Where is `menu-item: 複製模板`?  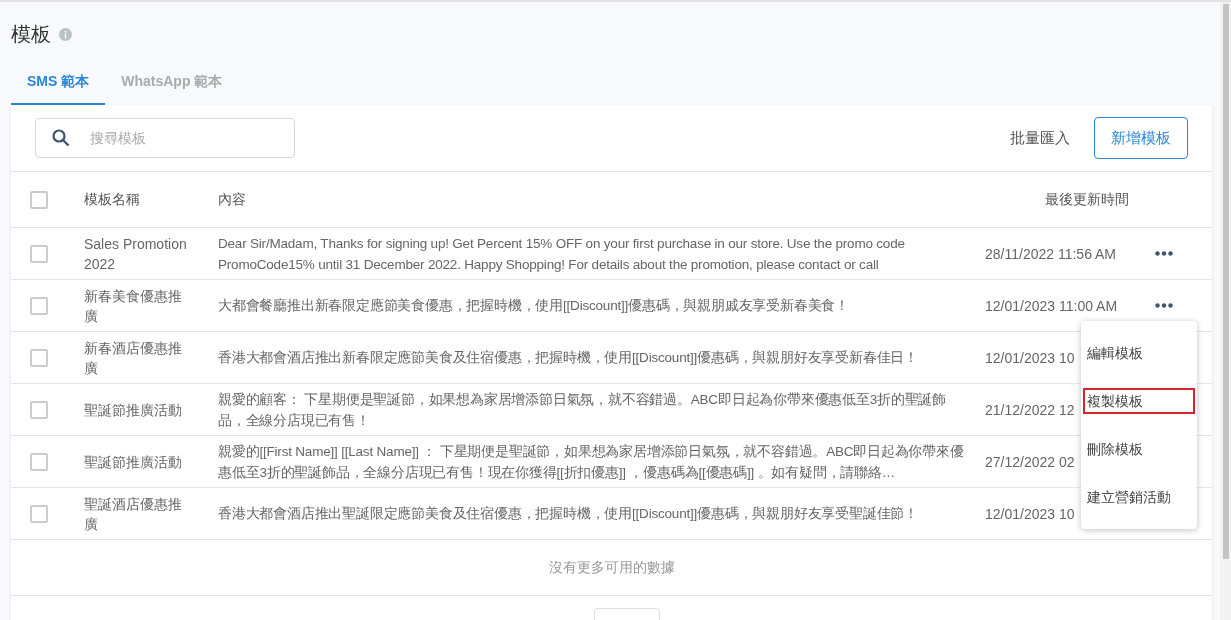
menu-item: 複製模板 is located at coordinates (1139, 401).